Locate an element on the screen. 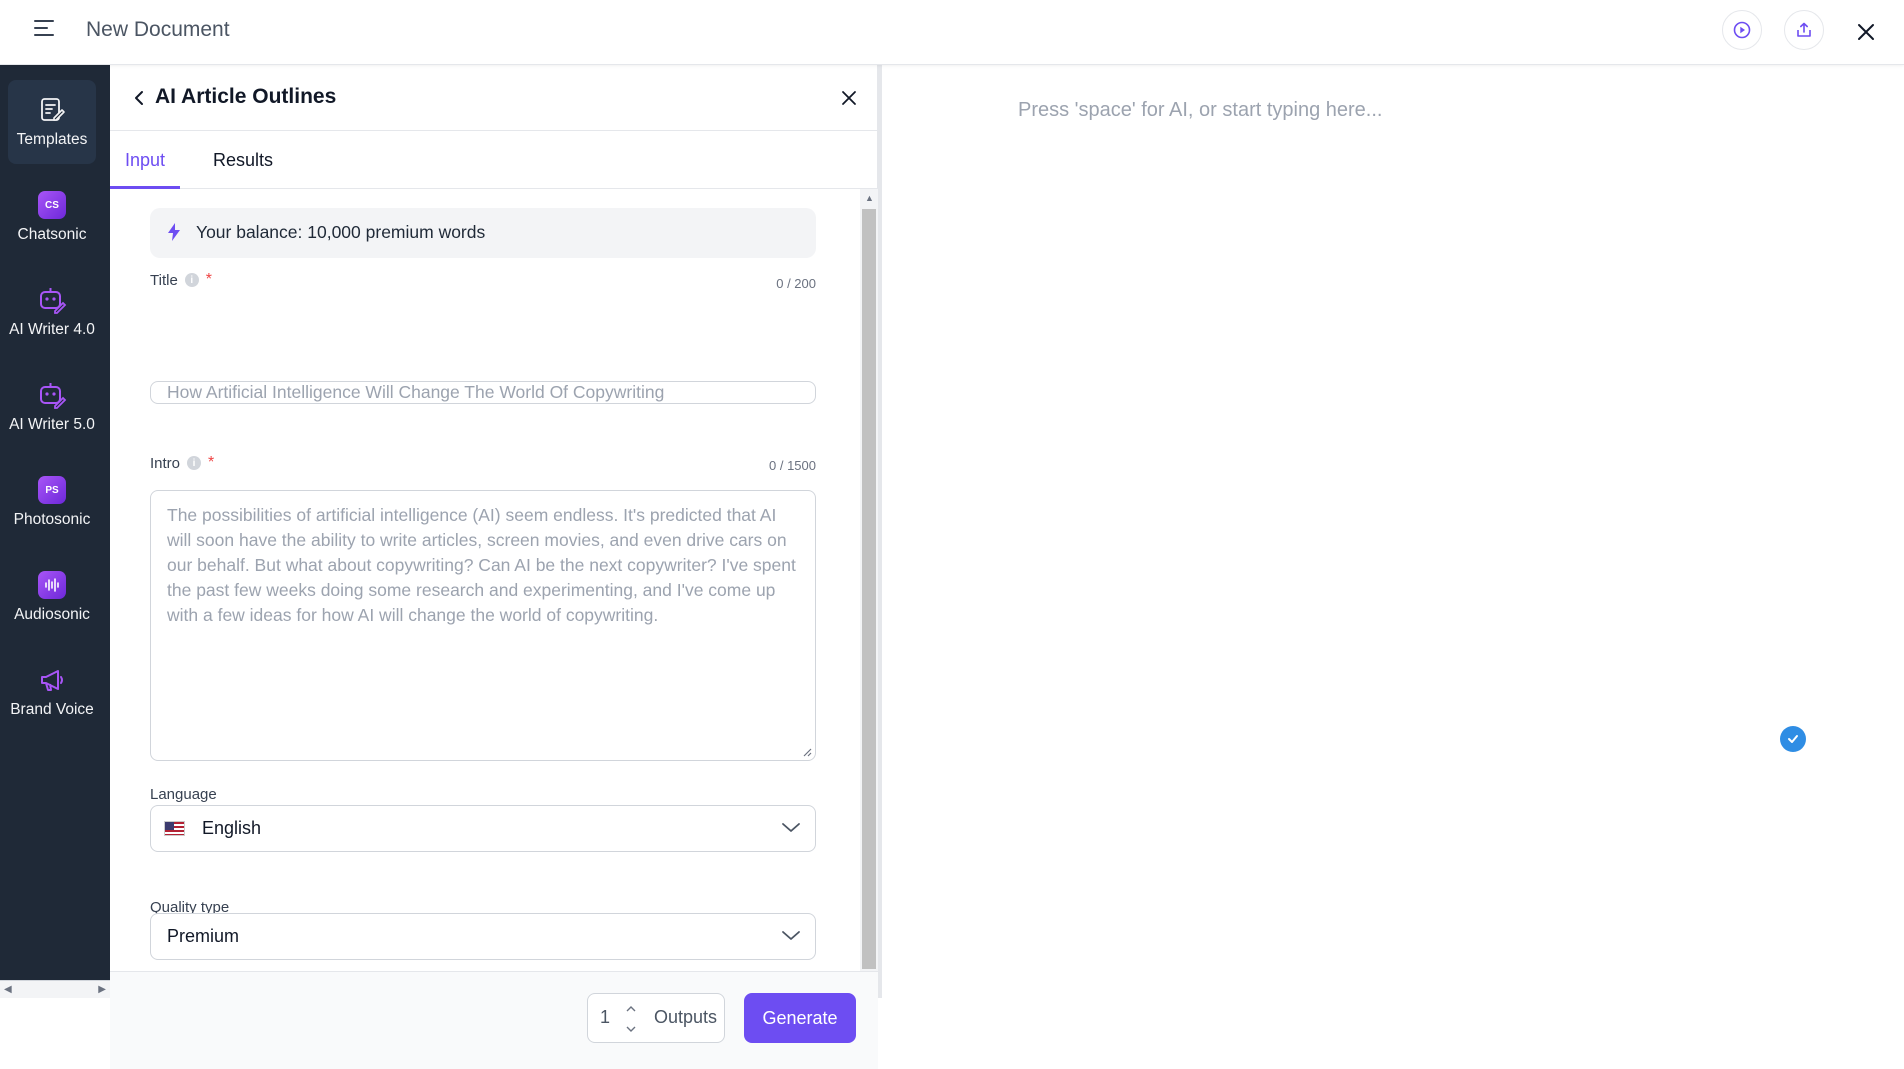  balance-banner: Your balance: 10,000 premium words is located at coordinates (483, 233).